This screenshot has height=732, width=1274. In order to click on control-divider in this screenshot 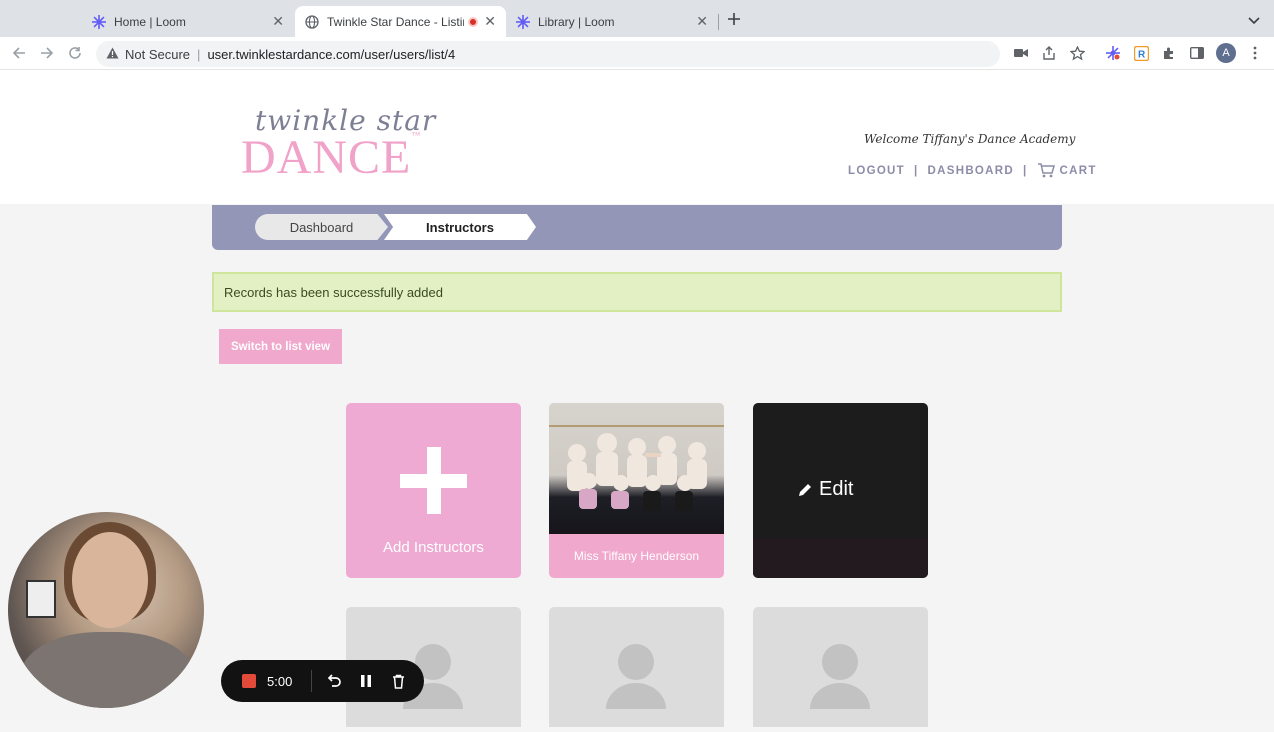, I will do `click(311, 681)`.